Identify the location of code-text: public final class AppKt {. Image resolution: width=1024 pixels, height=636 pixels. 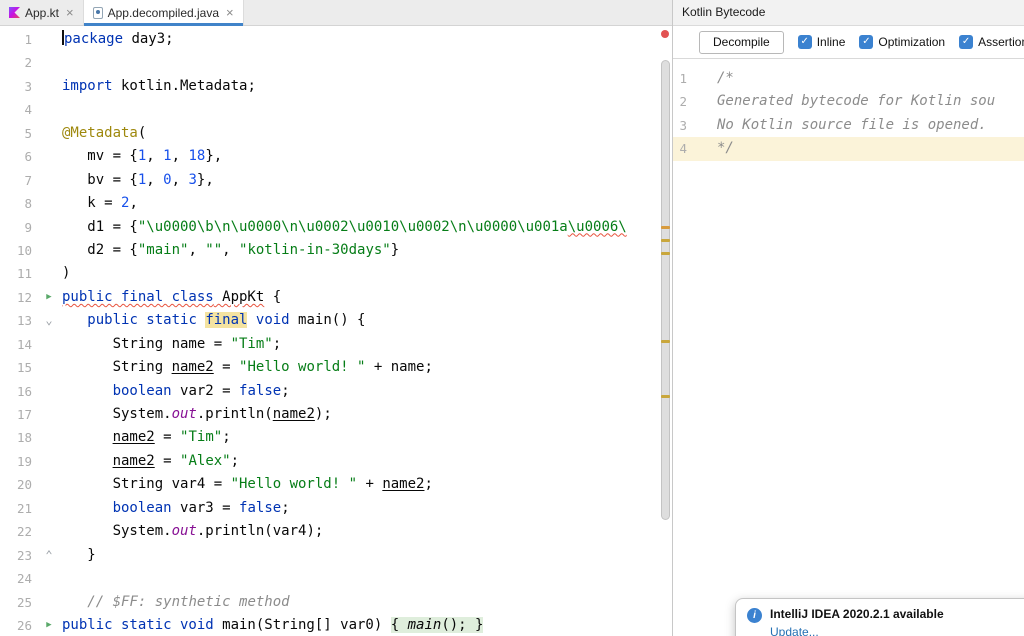
(367, 297).